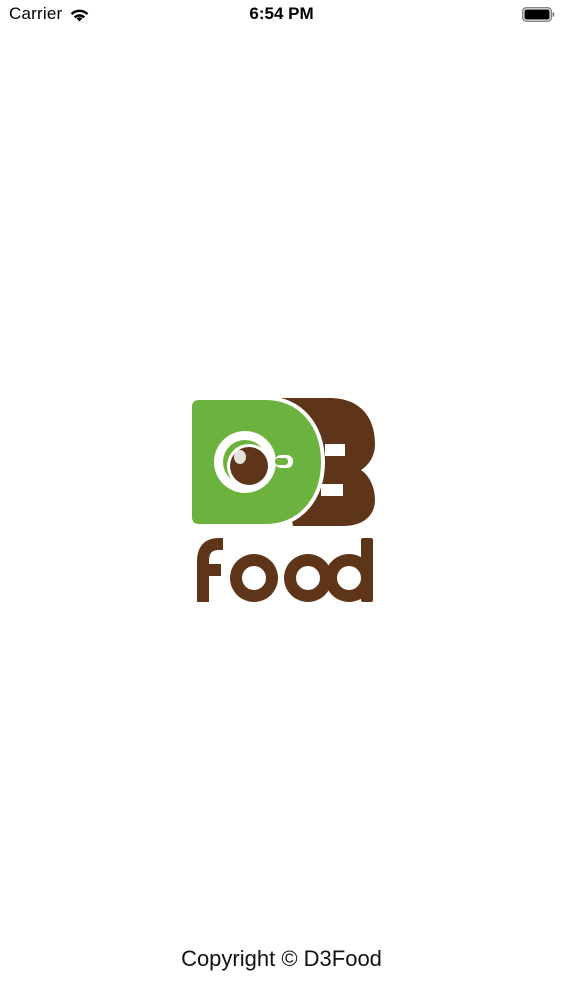 Image resolution: width=563 pixels, height=1000 pixels. I want to click on status-bar: Carrier 6:54 PM, so click(281, 15).